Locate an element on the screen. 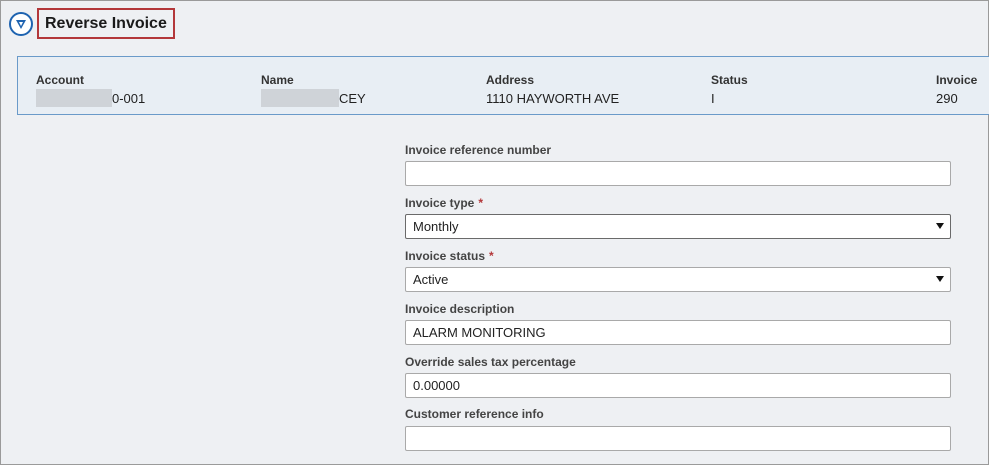  account-value: 0-001 is located at coordinates (129, 98).